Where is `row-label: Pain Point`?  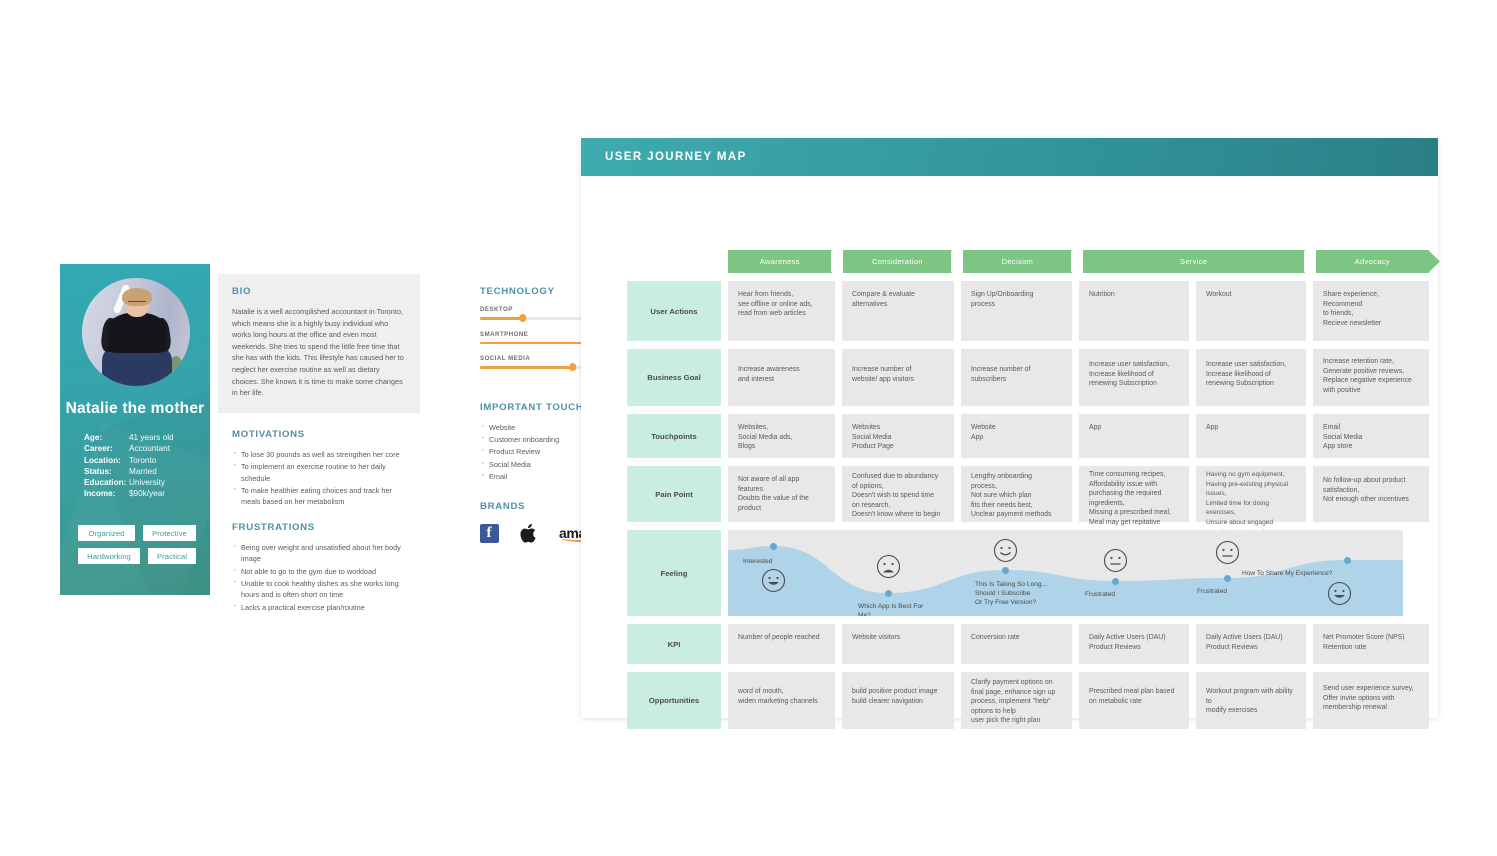
row-label: Pain Point is located at coordinates (674, 494).